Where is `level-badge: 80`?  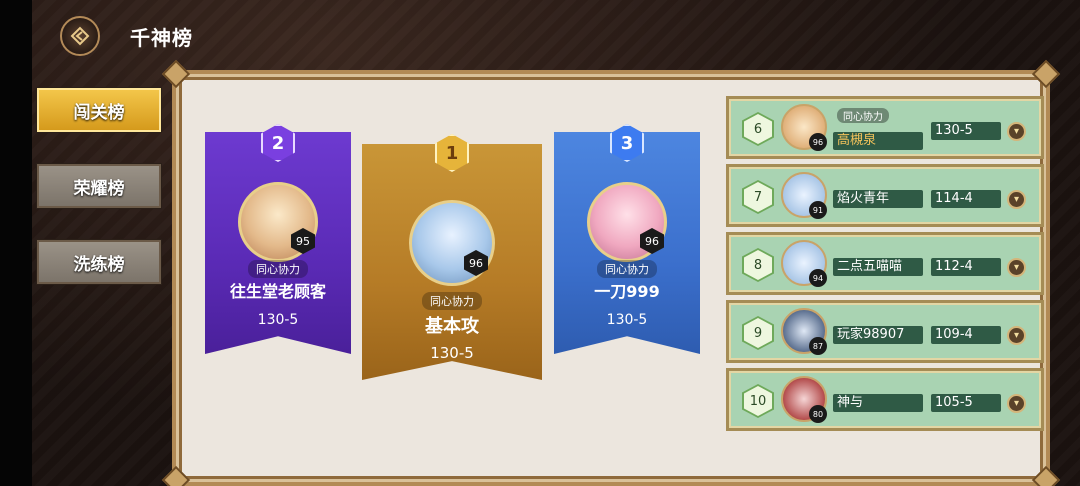 level-badge: 80 is located at coordinates (818, 414).